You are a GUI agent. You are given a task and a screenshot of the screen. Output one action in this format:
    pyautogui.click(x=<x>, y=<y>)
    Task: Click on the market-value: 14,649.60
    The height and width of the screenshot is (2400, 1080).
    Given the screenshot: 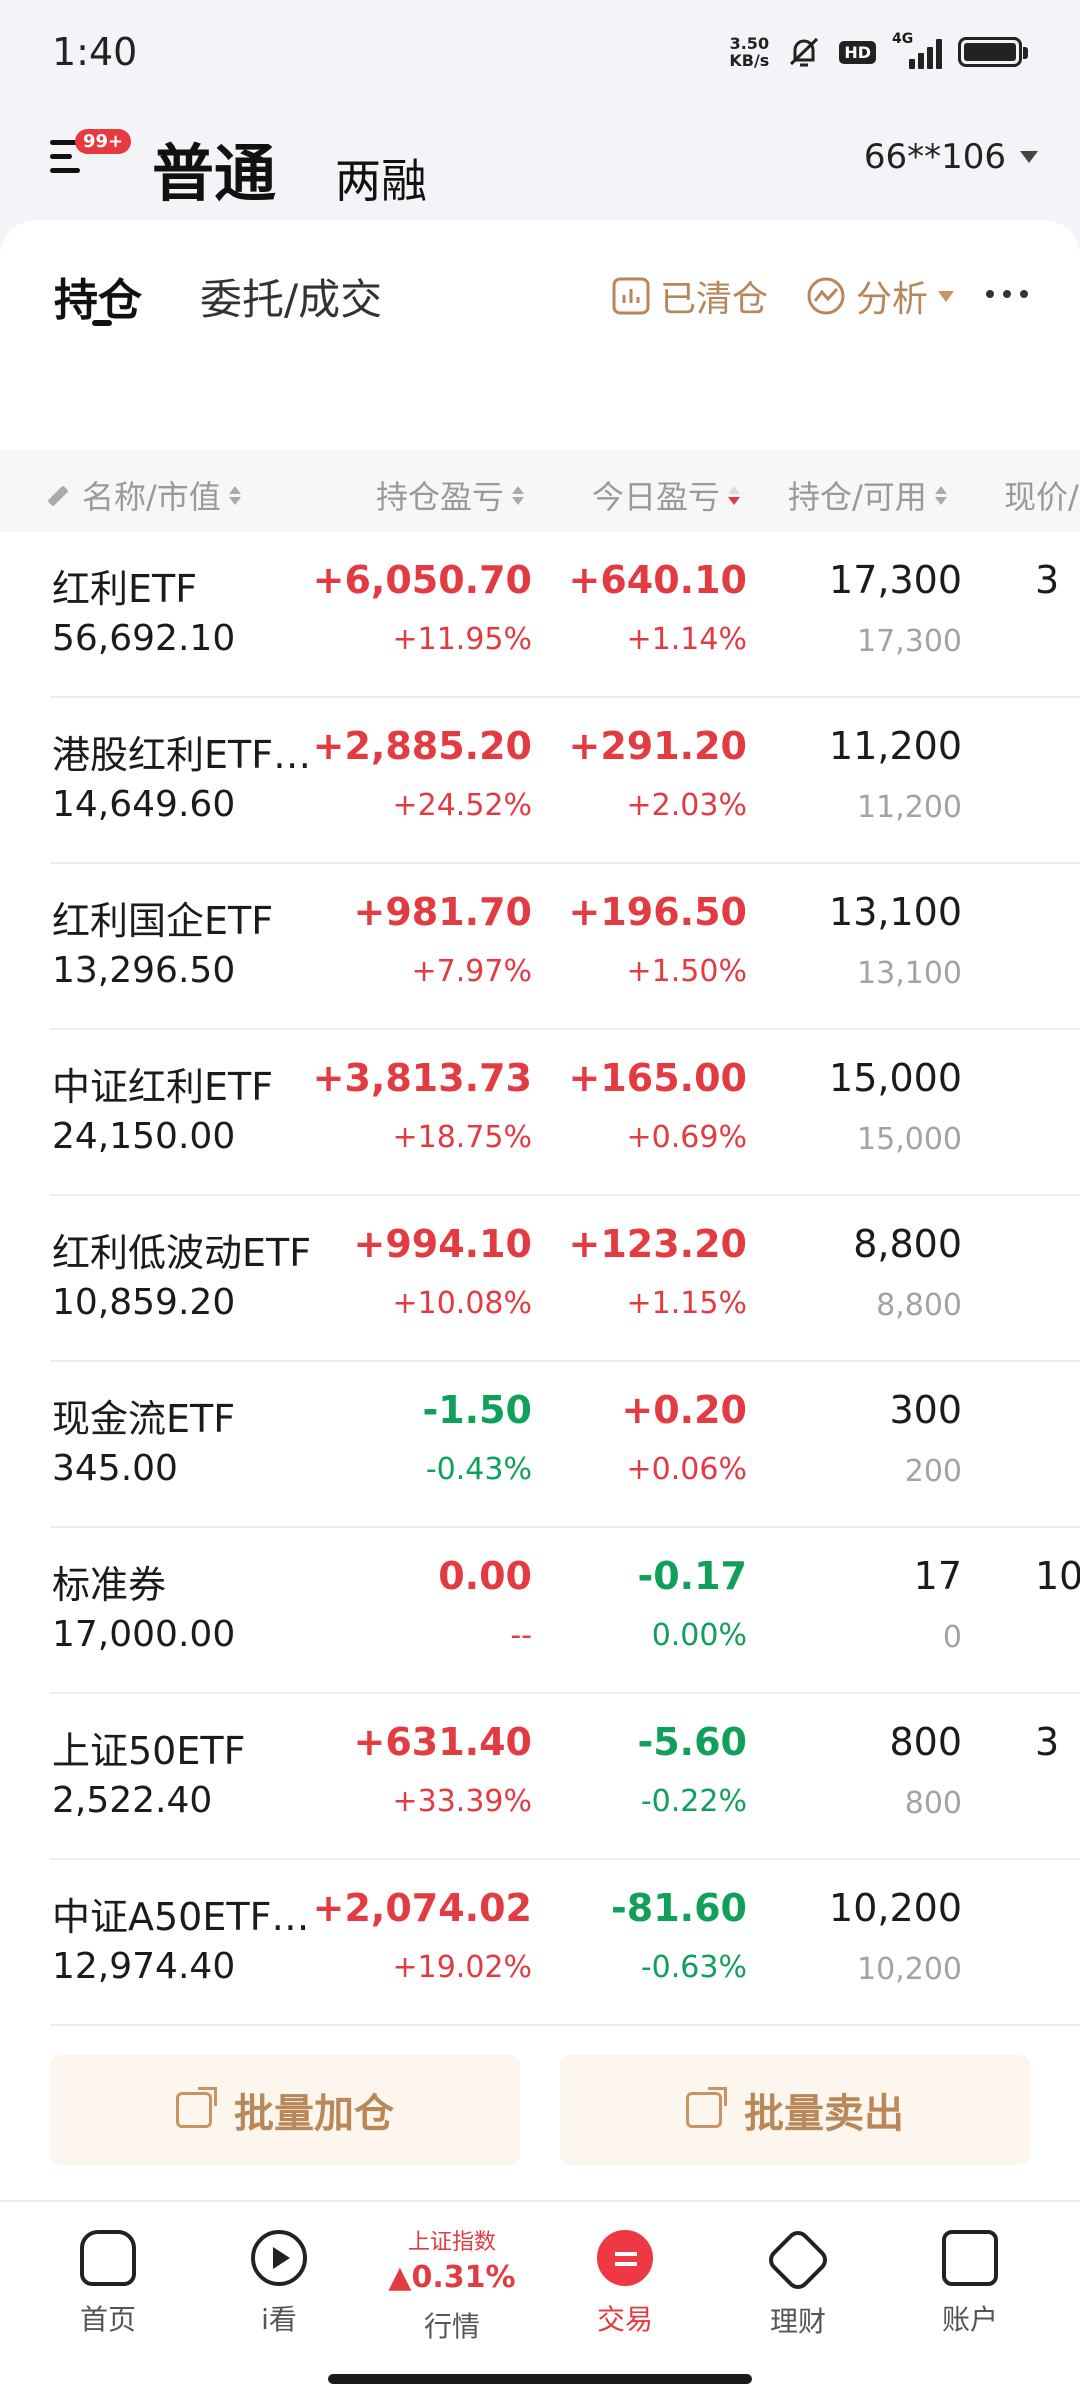 What is the action you would take?
    pyautogui.click(x=144, y=804)
    